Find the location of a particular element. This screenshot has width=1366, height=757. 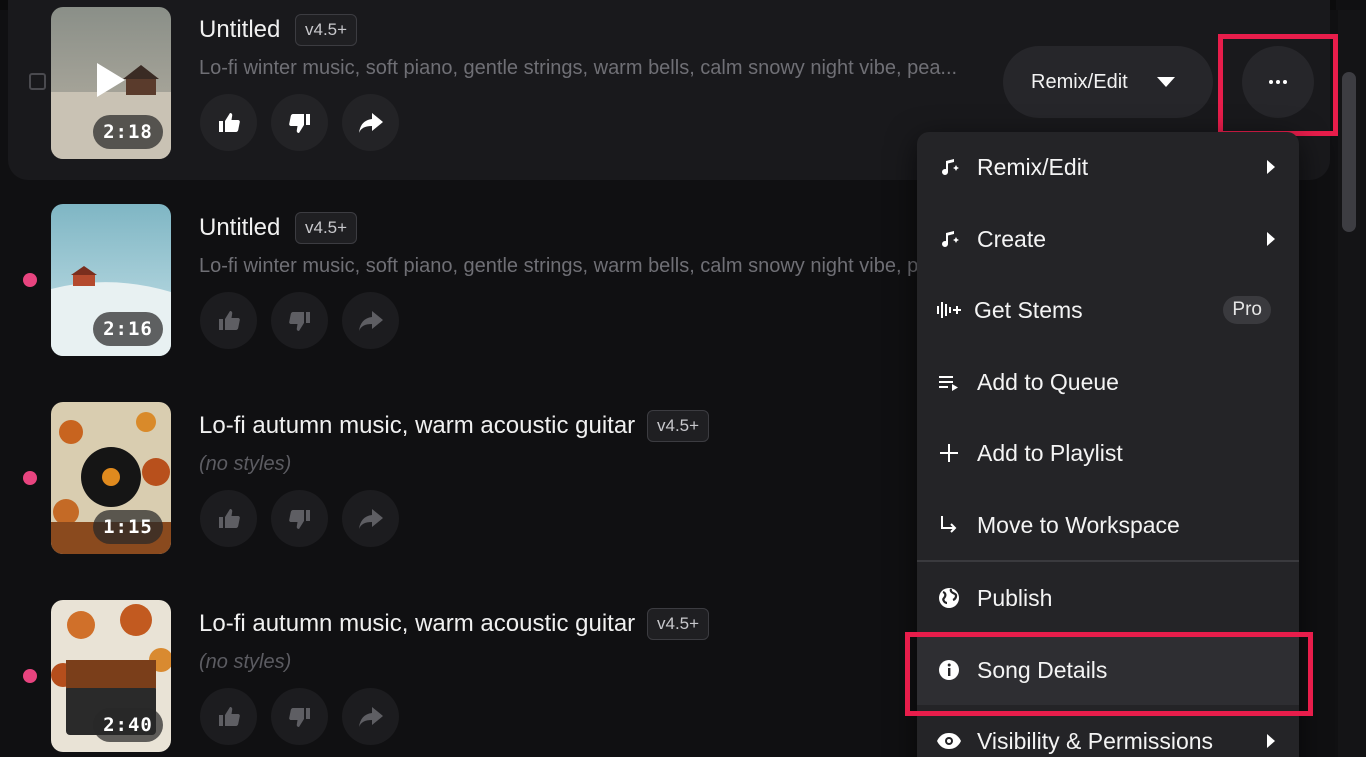

cover-art: 2:40 is located at coordinates (111, 676).